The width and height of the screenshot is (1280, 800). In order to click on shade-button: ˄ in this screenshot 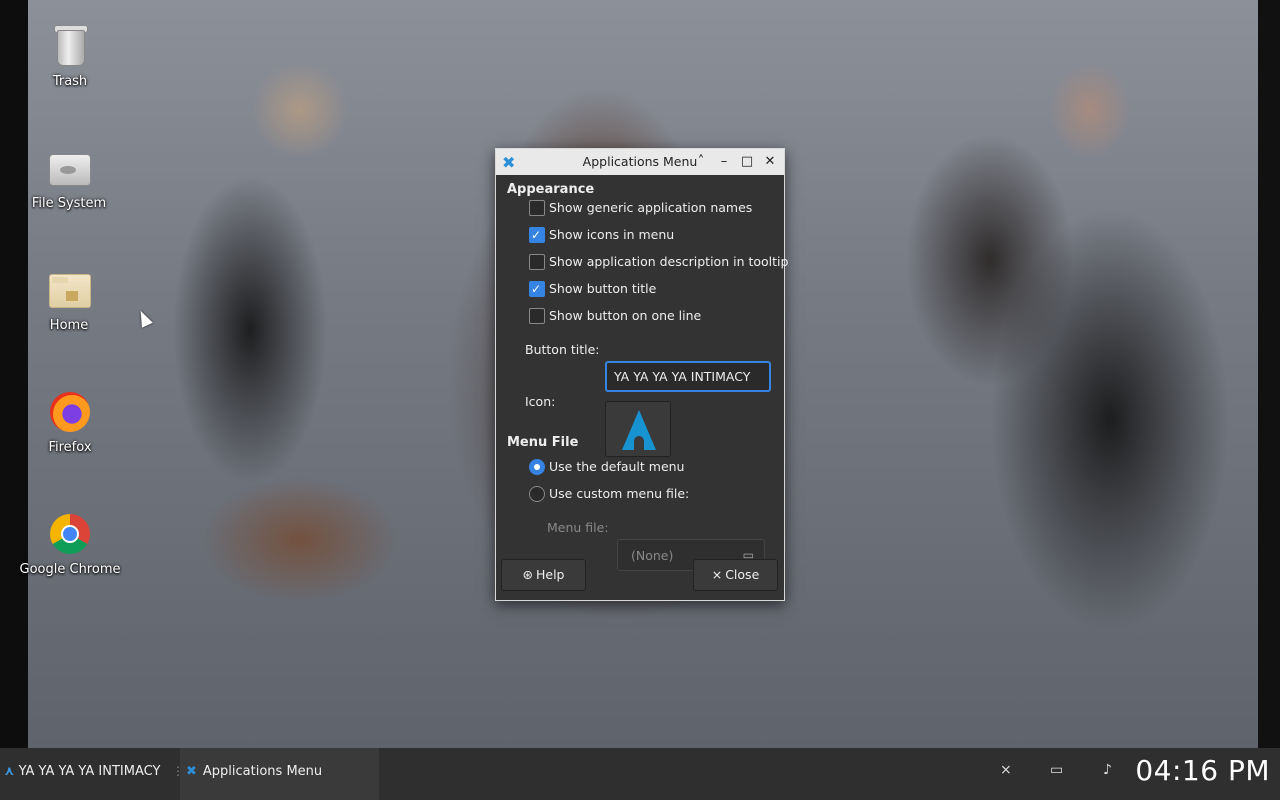, I will do `click(701, 162)`.